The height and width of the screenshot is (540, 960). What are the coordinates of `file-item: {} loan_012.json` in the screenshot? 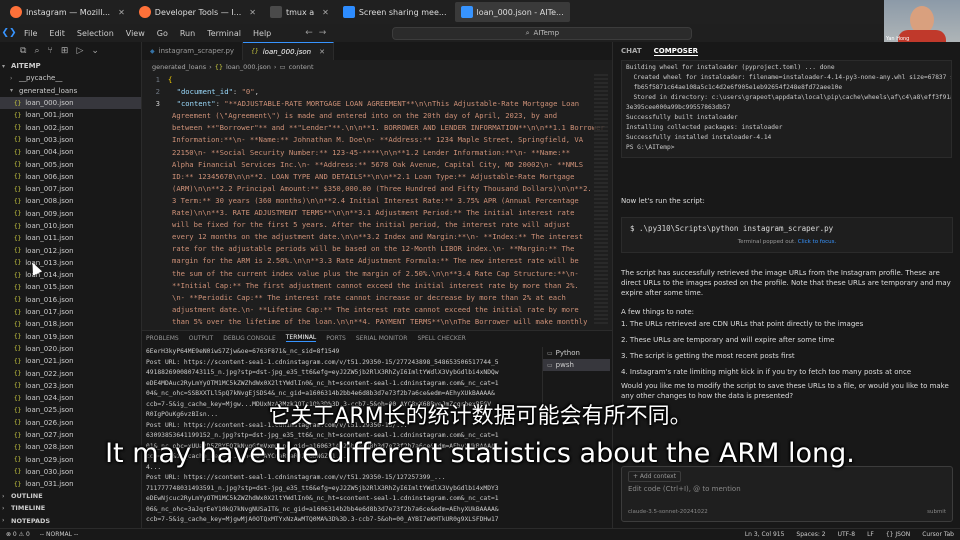 It's located at (70, 250).